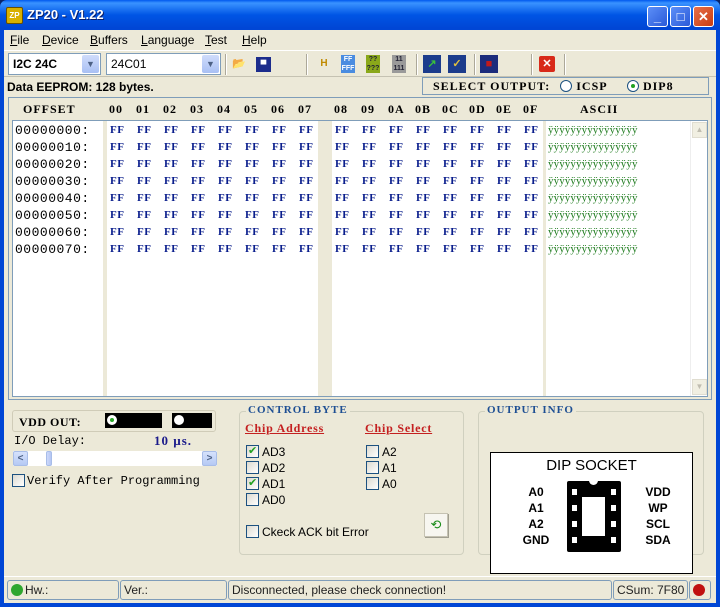 This screenshot has width=720, height=607. Describe the element at coordinates (90, 64) in the screenshot. I see `chevron-down-icon: ▼` at that location.